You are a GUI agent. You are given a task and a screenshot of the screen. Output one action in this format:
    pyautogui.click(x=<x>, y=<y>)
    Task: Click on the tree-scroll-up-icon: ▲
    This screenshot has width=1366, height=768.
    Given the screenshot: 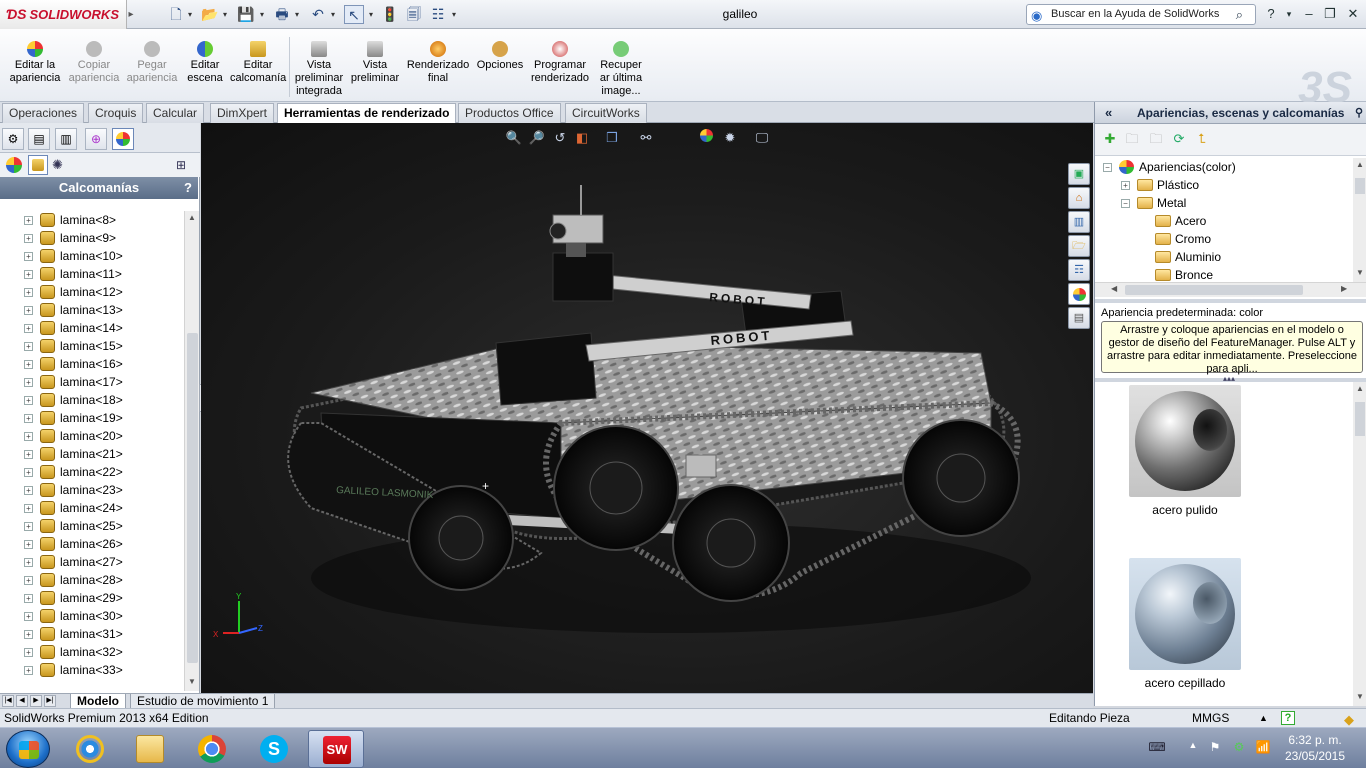 What is the action you would take?
    pyautogui.click(x=1360, y=164)
    